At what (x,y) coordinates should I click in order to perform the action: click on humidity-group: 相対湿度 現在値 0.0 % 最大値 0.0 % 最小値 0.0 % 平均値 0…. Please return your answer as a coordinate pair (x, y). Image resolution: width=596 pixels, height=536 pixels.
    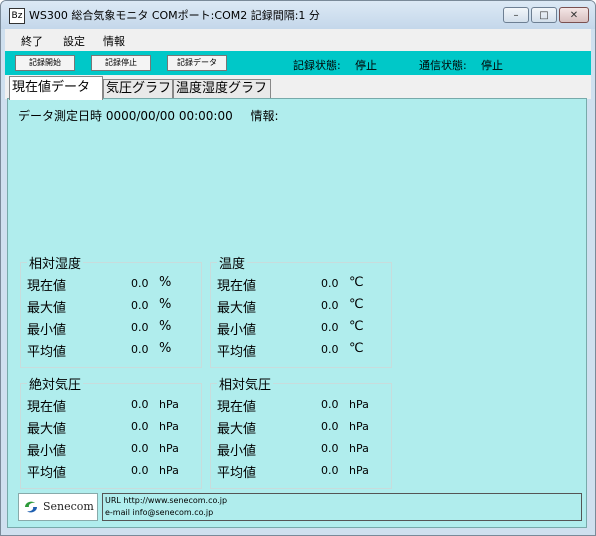
    Looking at the image, I should click on (111, 310).